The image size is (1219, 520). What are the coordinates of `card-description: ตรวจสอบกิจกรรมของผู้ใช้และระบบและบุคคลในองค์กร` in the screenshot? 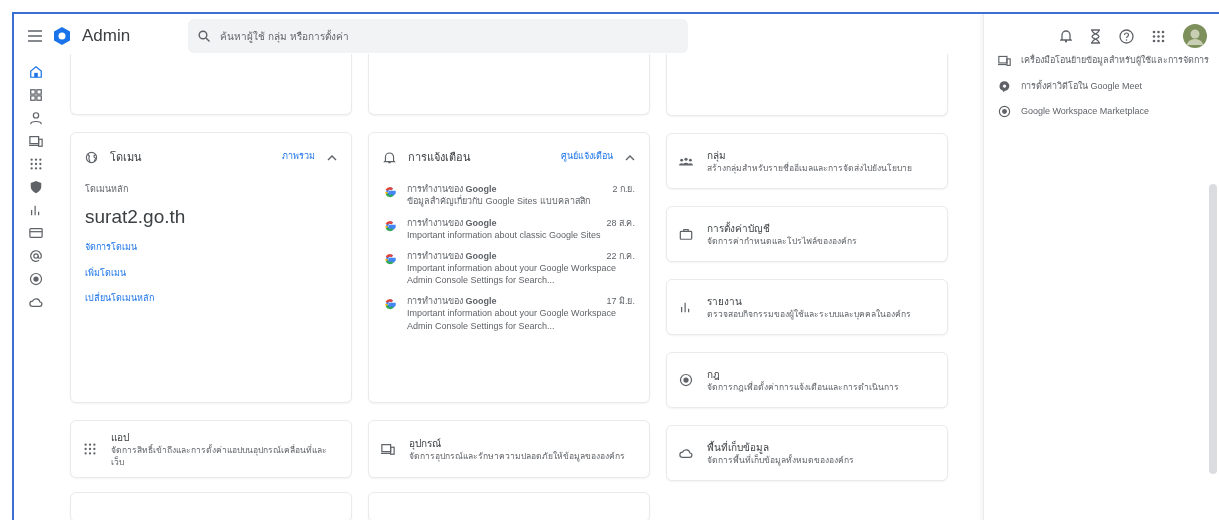 It's located at (809, 314).